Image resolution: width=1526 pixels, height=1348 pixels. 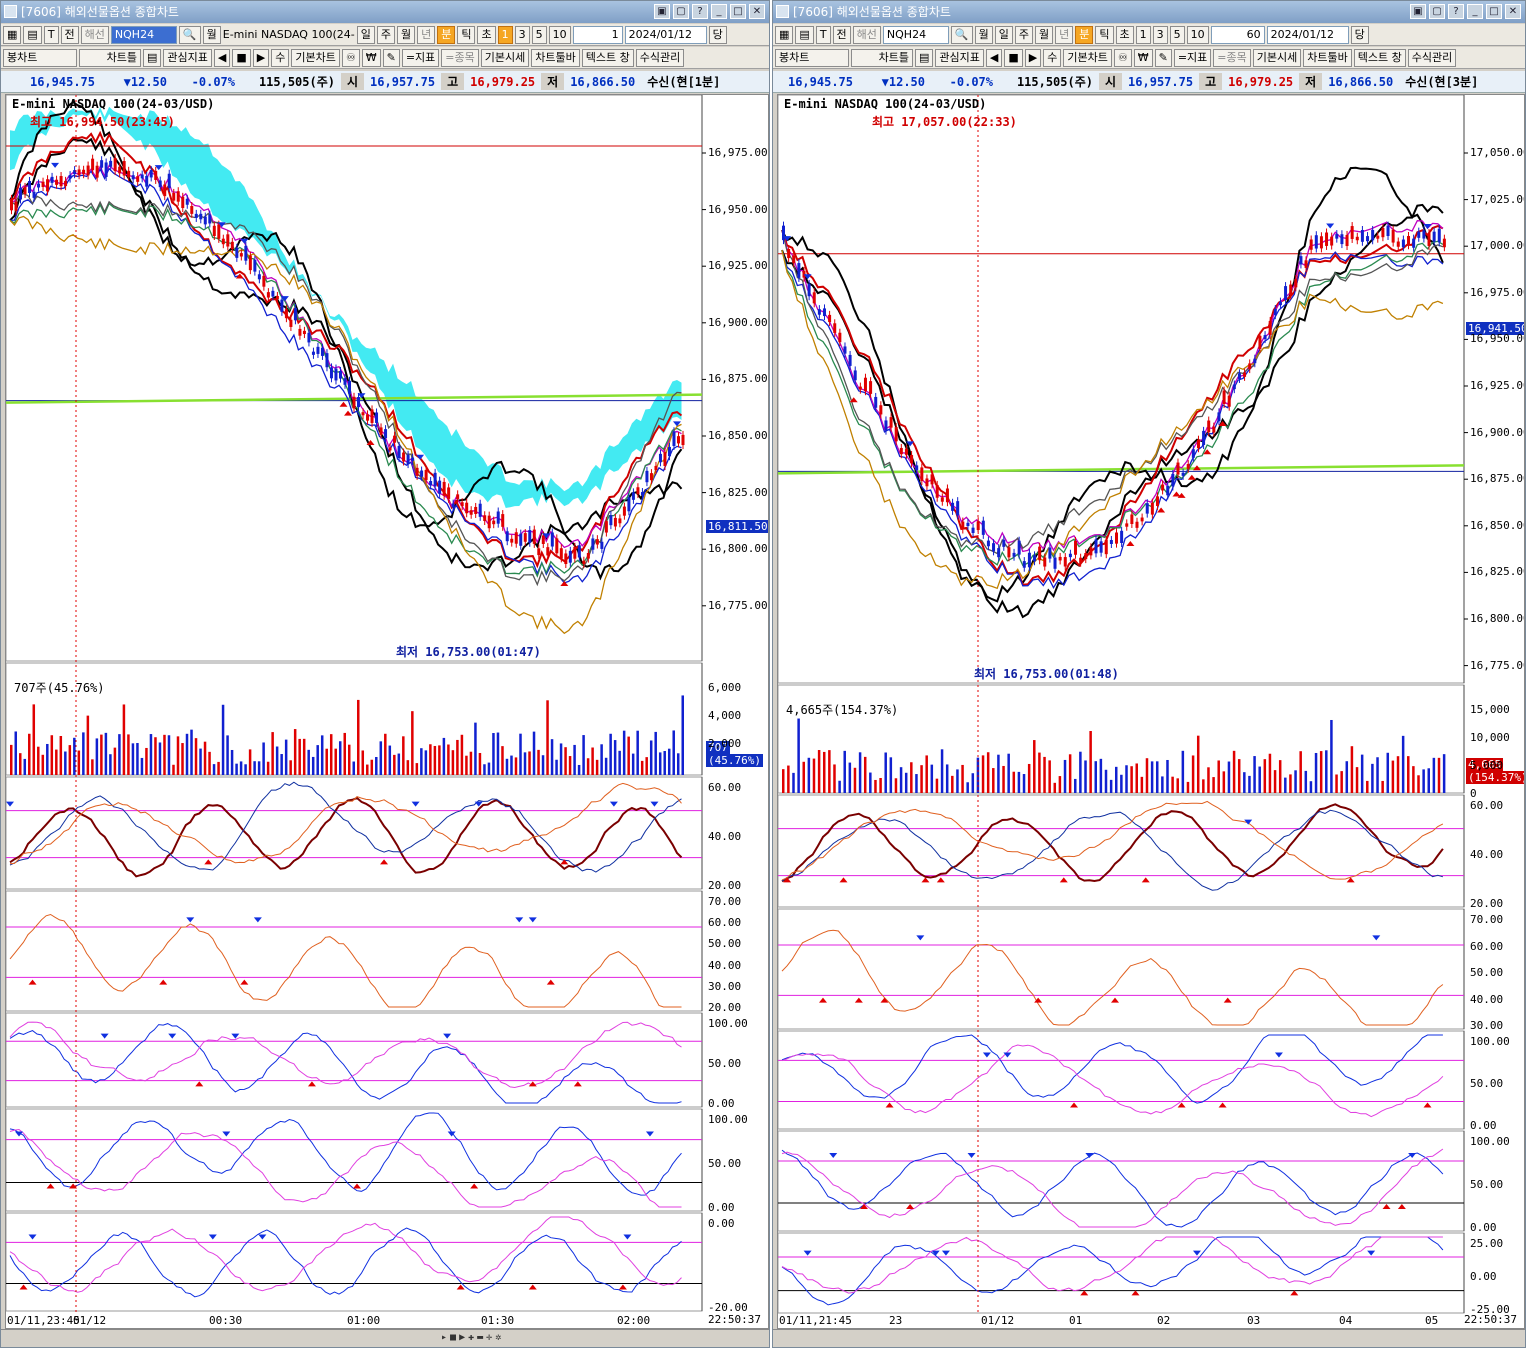 What do you see at coordinates (489, 1337) in the screenshot?
I see `add-icon: ✛` at bounding box center [489, 1337].